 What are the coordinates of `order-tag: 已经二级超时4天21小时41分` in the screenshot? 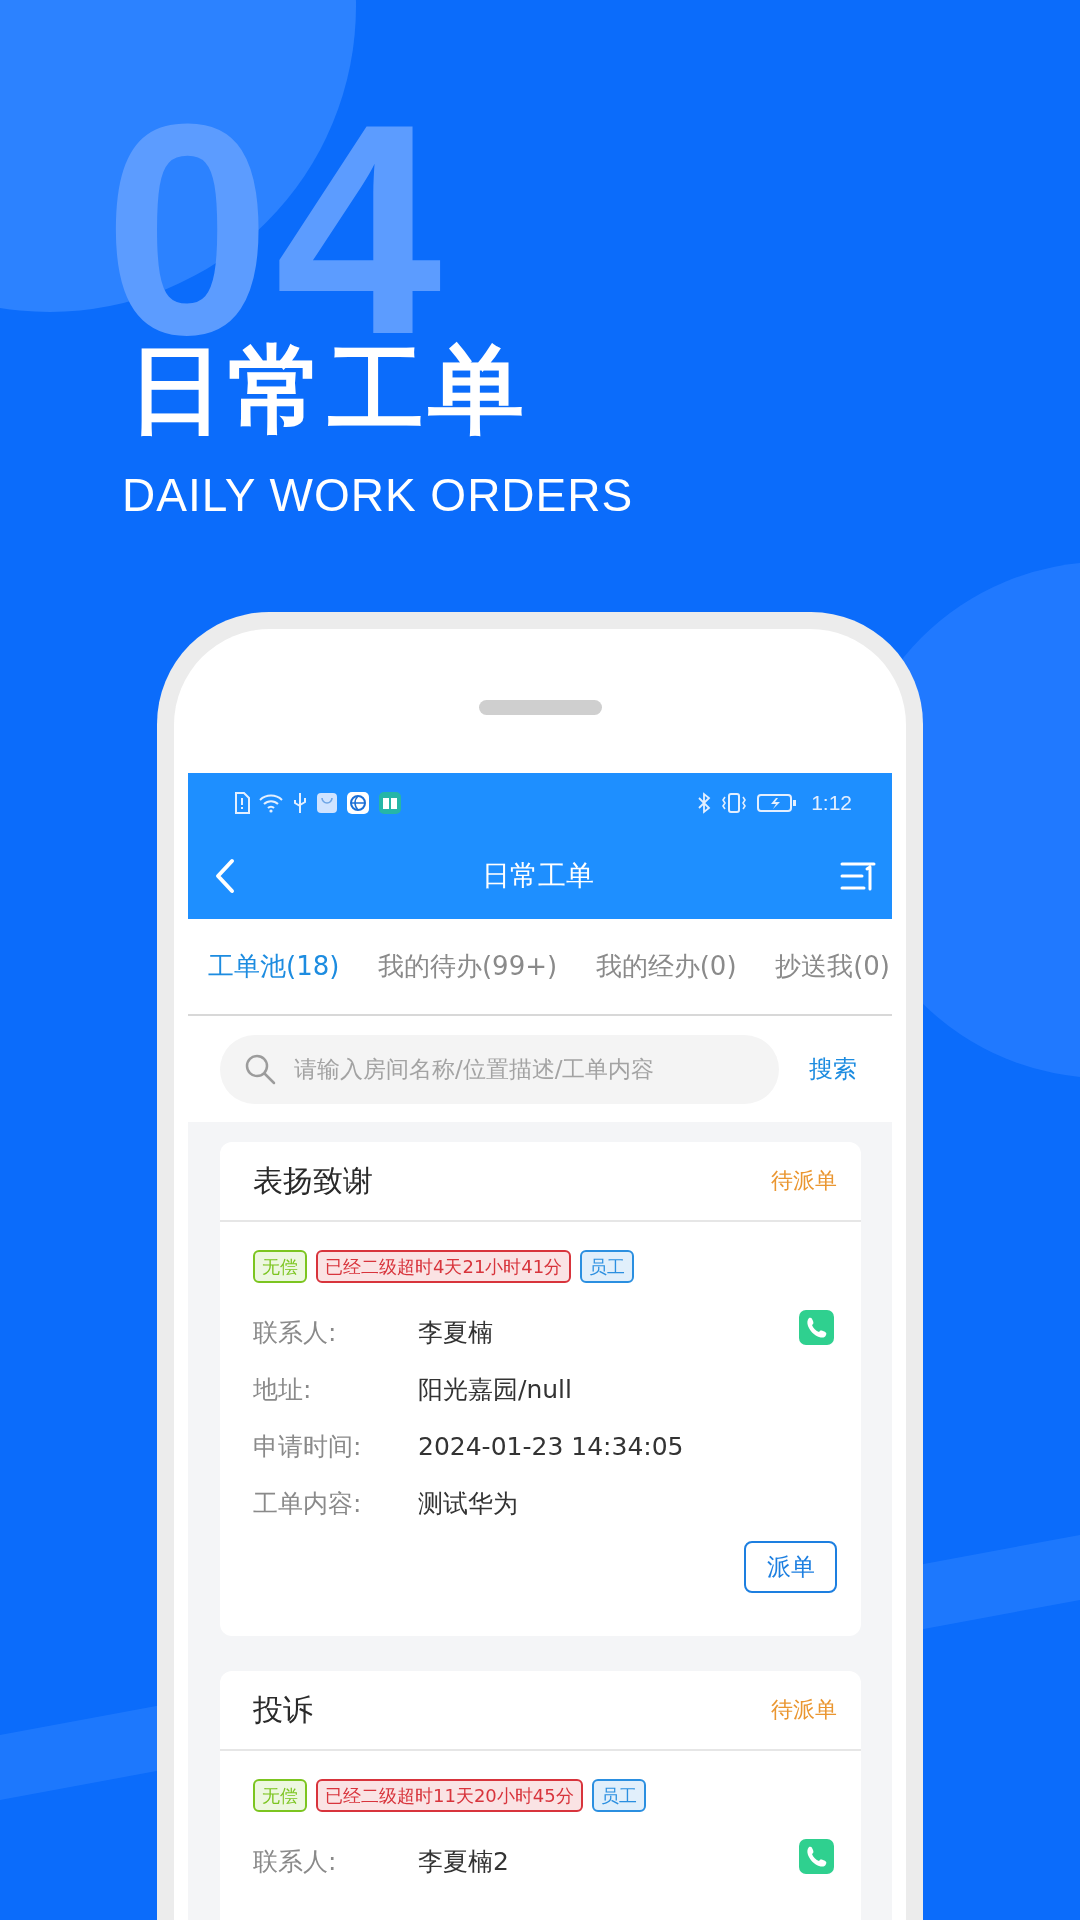 It's located at (444, 1266).